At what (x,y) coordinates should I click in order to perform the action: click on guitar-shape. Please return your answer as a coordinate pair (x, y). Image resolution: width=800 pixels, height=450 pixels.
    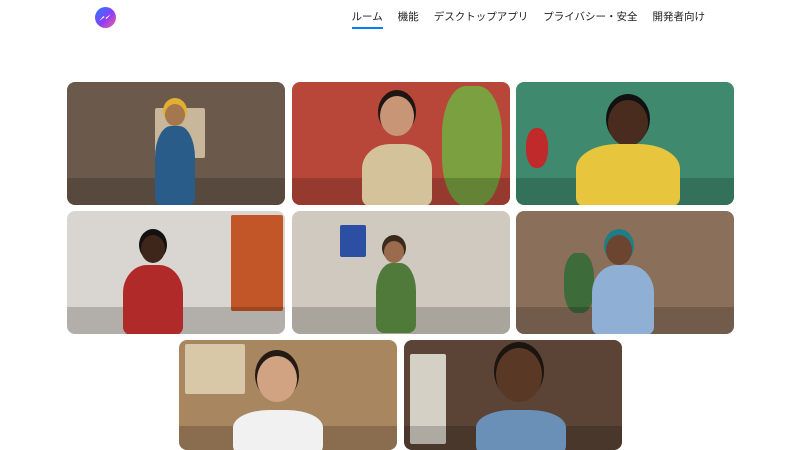
    Looking at the image, I should click on (537, 148).